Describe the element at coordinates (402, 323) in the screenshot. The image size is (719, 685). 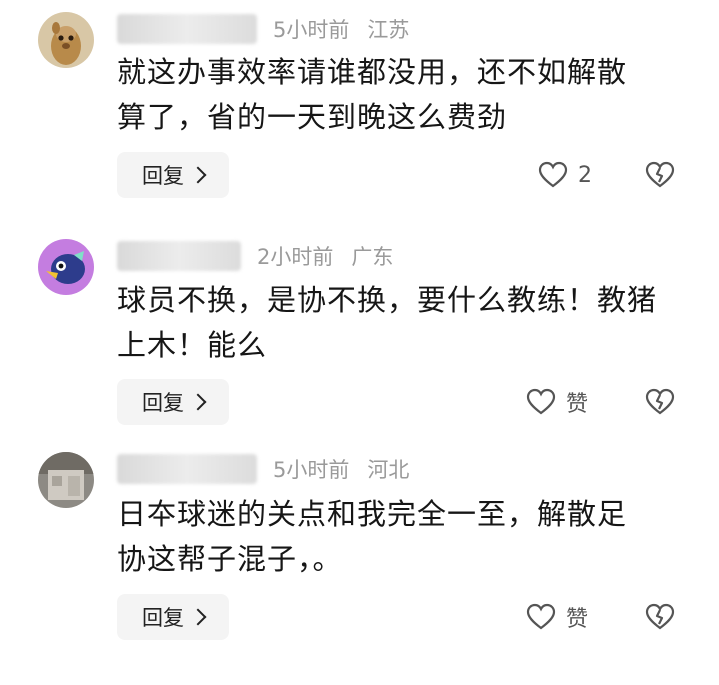
I see `comment-text: 球员不换，是协不换，要什么教练！教猪 上木！能么` at that location.